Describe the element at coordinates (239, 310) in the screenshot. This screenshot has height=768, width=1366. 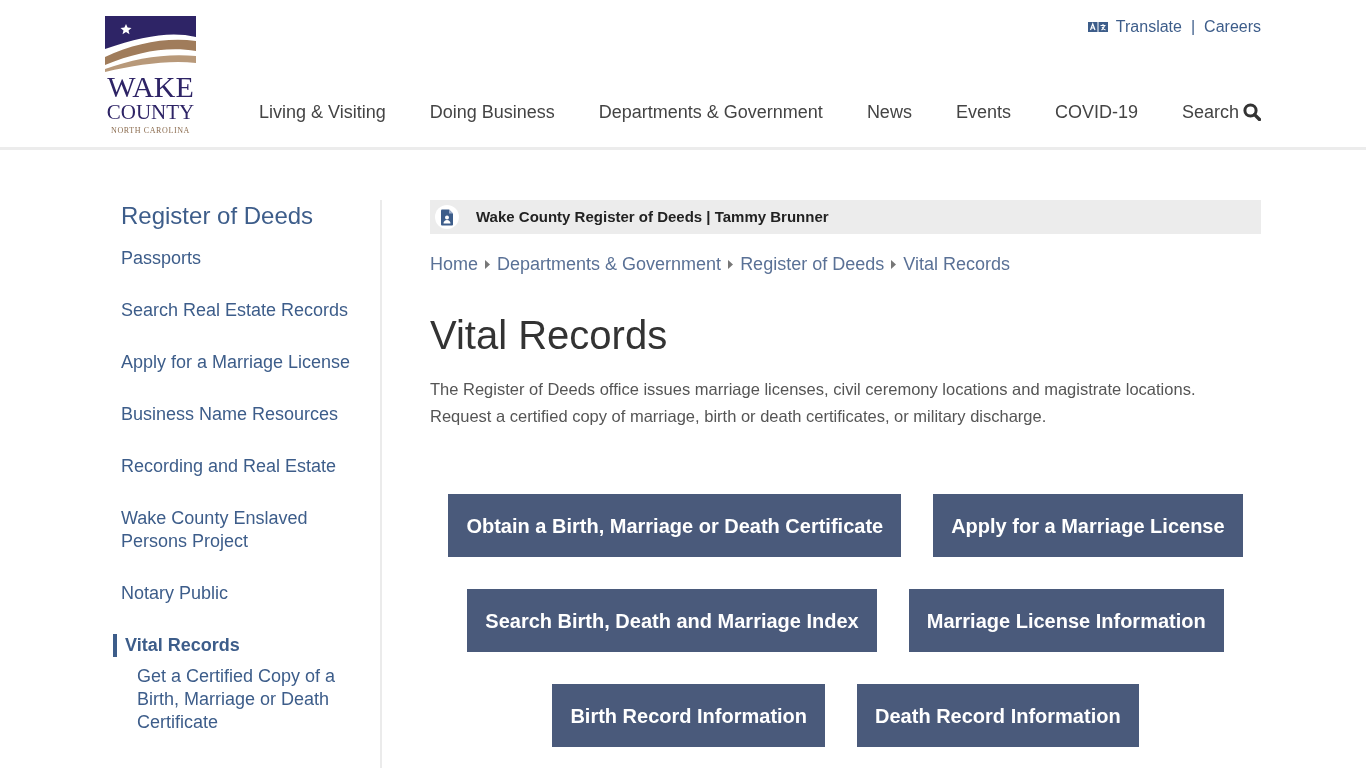
I see `sidebar-link: Search Real Estate Records` at that location.